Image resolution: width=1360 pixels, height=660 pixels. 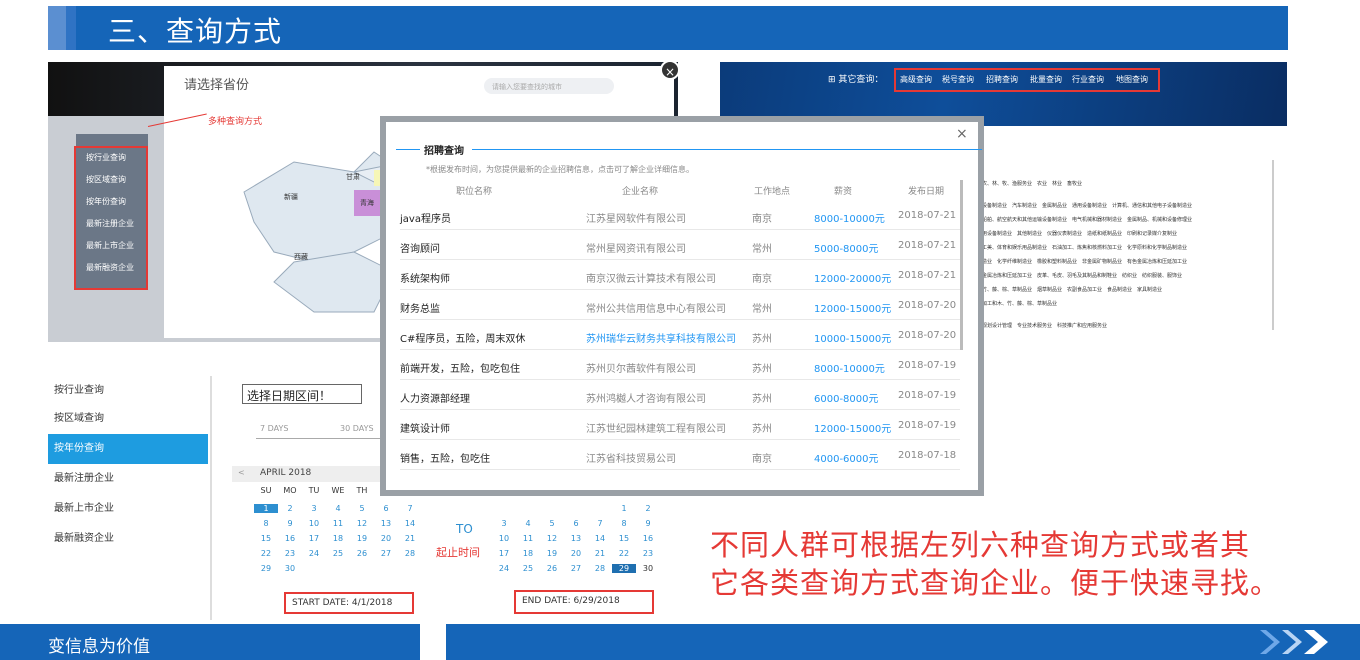 What do you see at coordinates (1019, 303) in the screenshot?
I see `industry-row: 加工和木、竹、藤、棕、草制品业` at bounding box center [1019, 303].